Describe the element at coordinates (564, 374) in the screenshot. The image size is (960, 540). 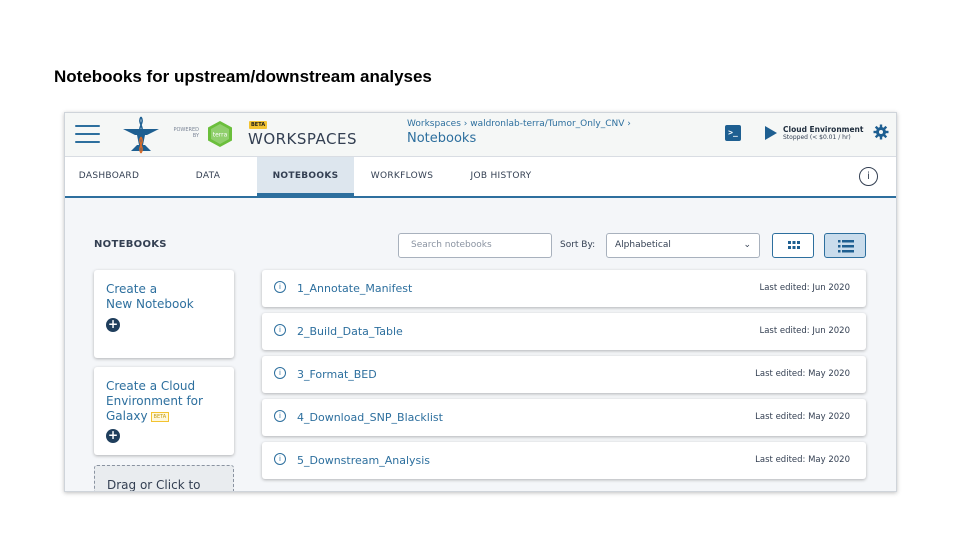
I see `notebook-row: i 3_Format_BED Last edited: May 2020` at that location.